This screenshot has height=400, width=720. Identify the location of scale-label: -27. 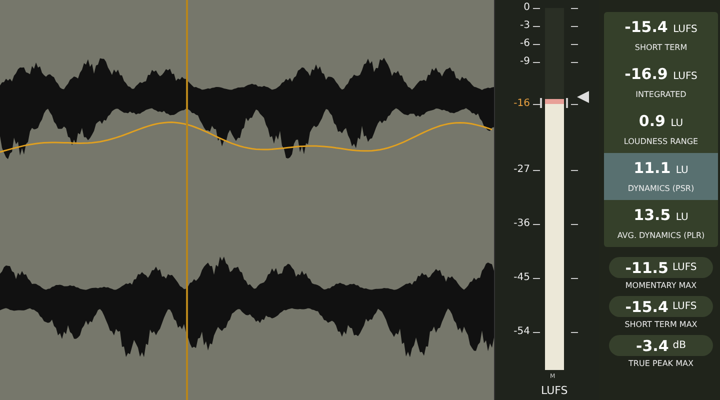
(522, 170).